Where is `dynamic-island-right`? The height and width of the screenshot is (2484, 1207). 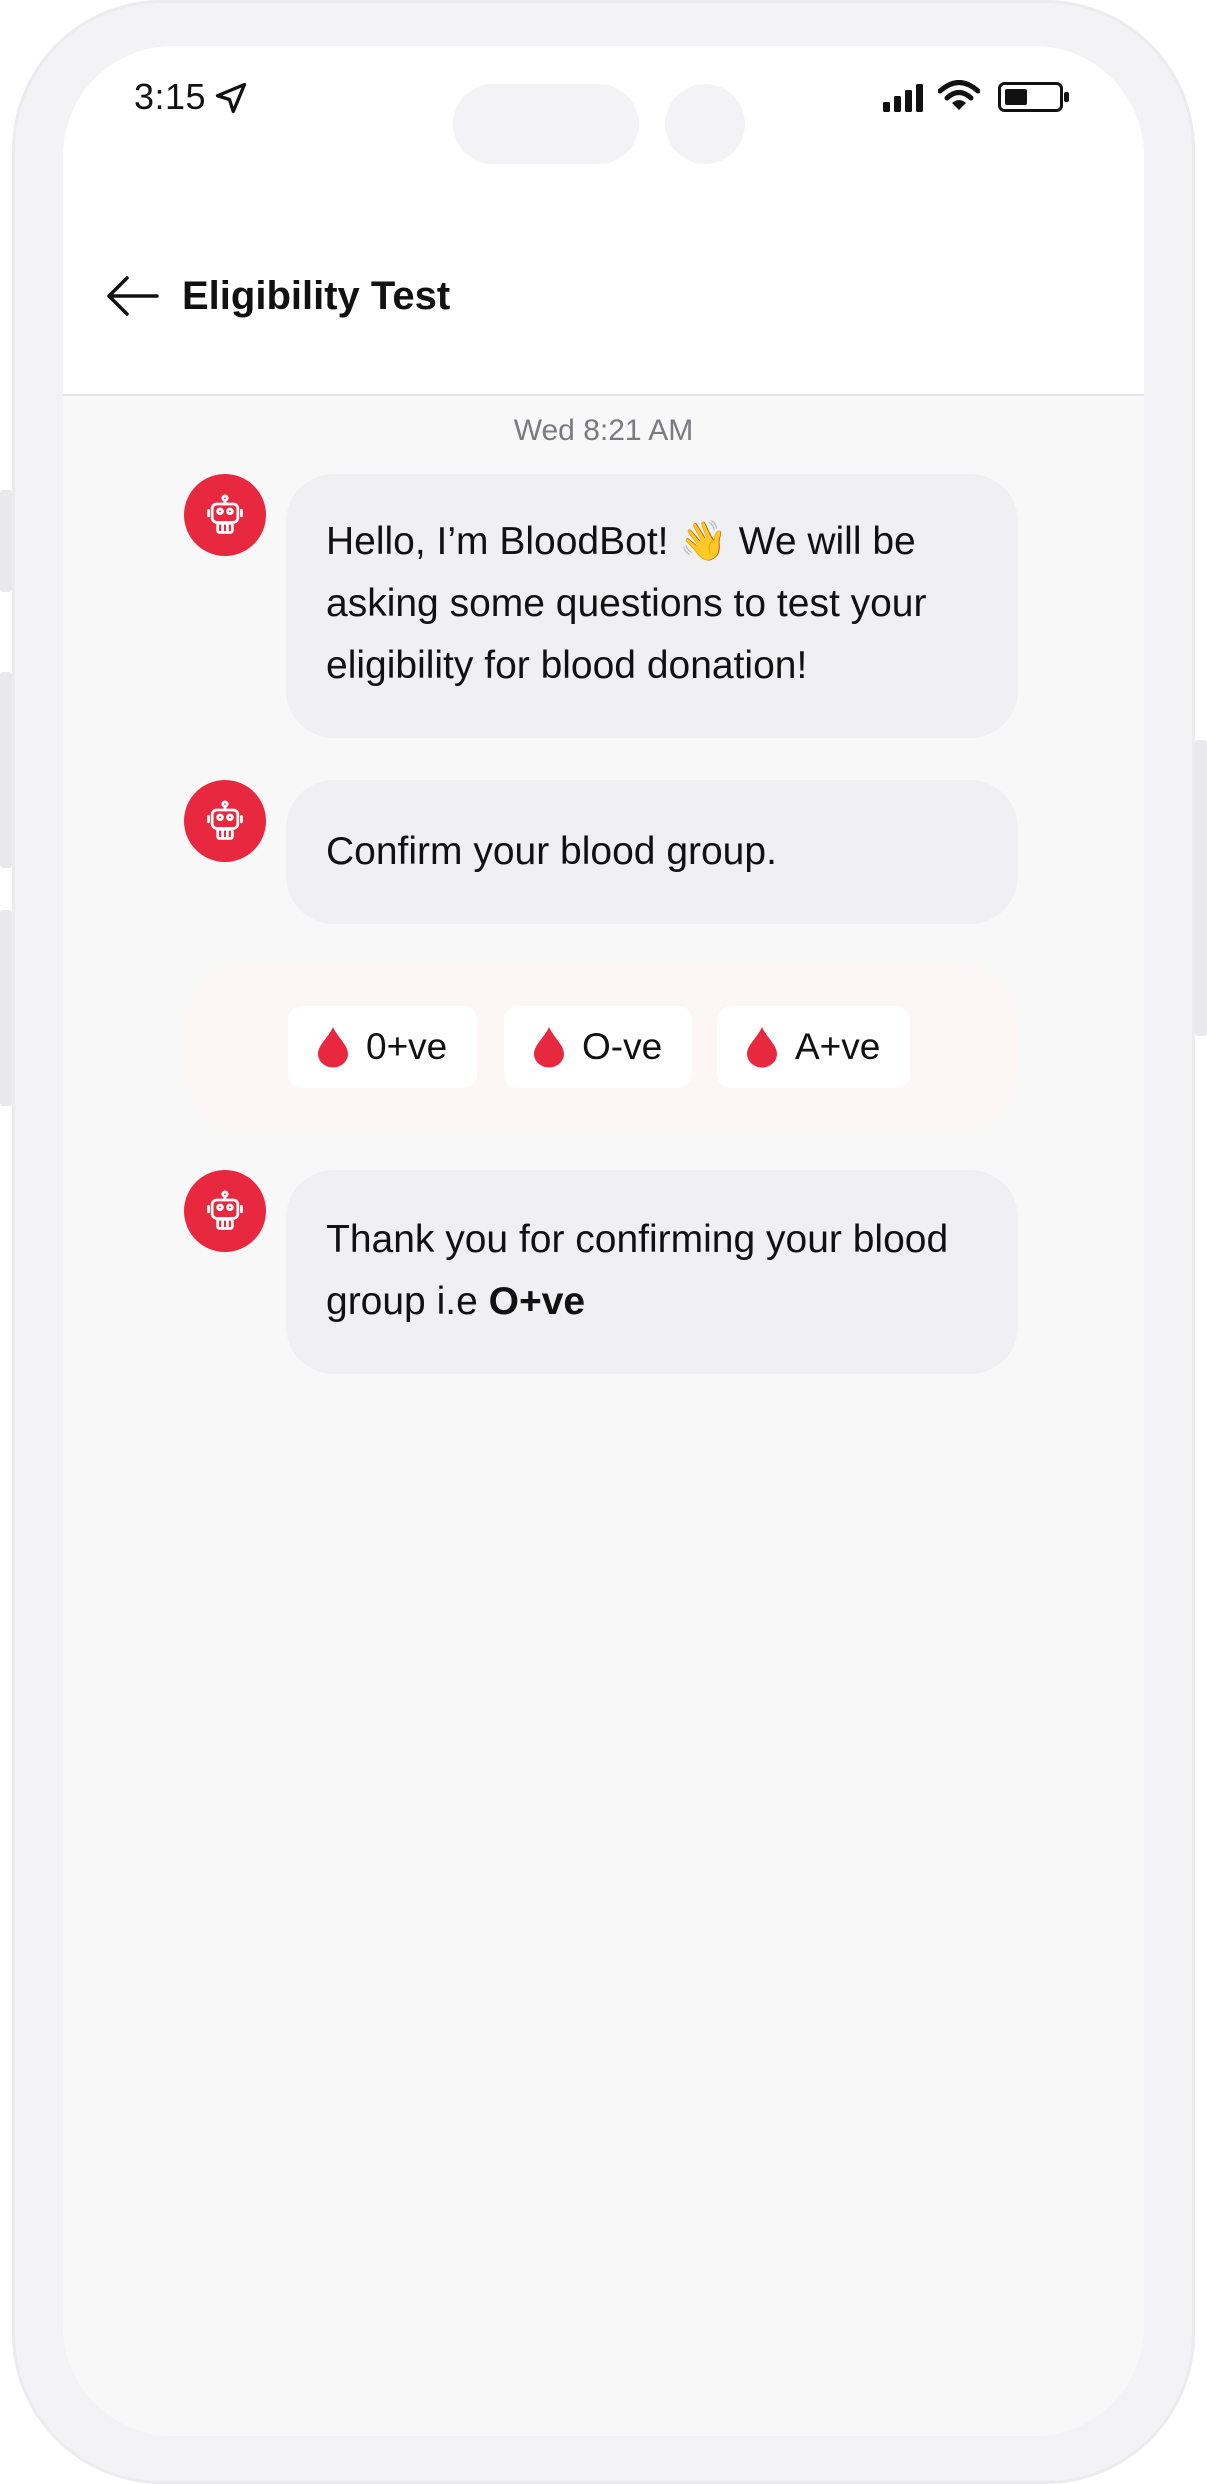 dynamic-island-right is located at coordinates (705, 124).